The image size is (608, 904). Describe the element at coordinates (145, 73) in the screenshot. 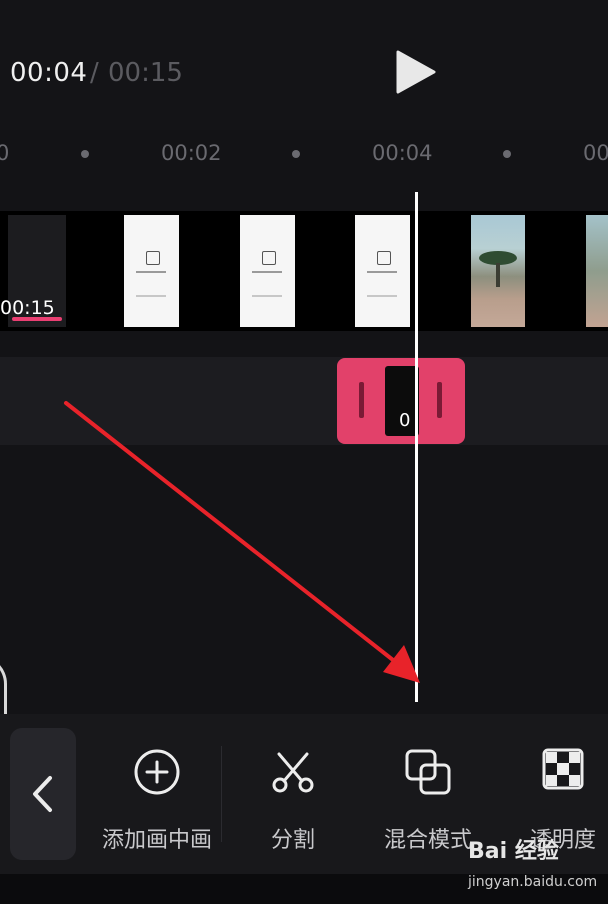

I see `total-time: 00:15` at that location.